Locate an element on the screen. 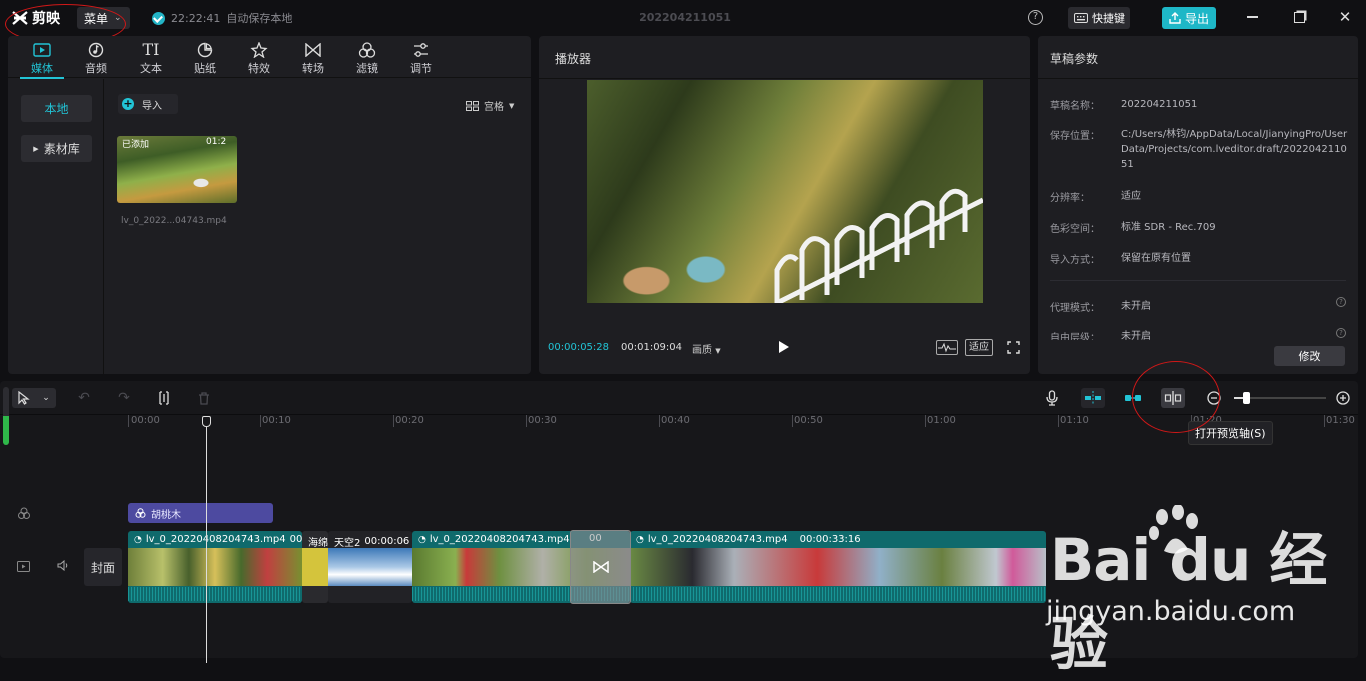 This screenshot has width=1366, height=681. sidebar-item-local: 本地 is located at coordinates (56, 108).